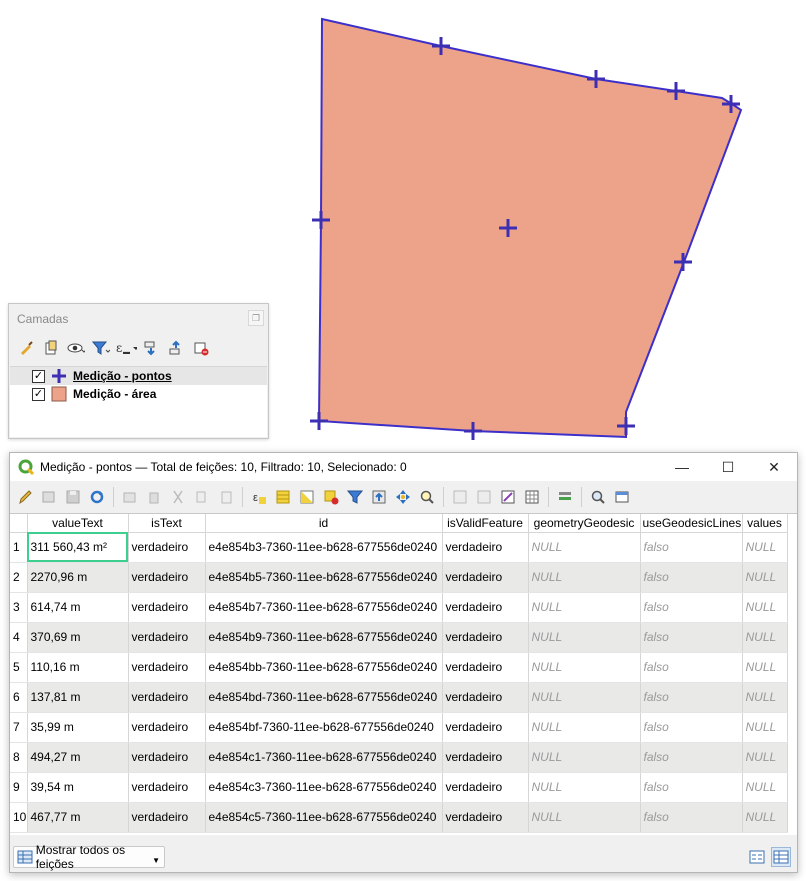 This screenshot has height=881, width=806. Describe the element at coordinates (97, 497) in the screenshot. I see `reload-icon` at that location.